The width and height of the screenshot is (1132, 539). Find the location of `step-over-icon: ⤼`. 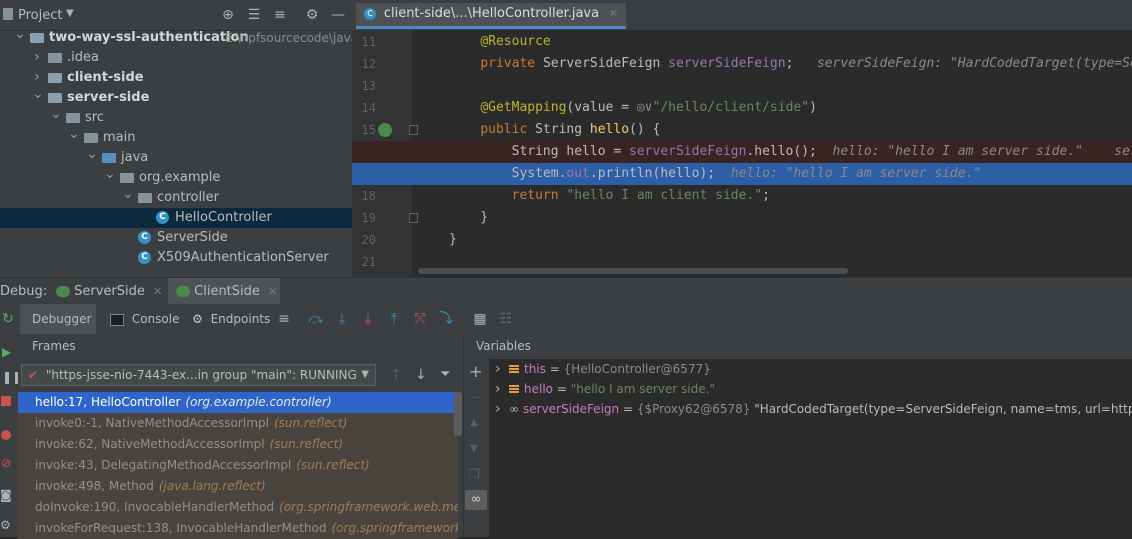

step-over-icon: ⤼ is located at coordinates (316, 319).